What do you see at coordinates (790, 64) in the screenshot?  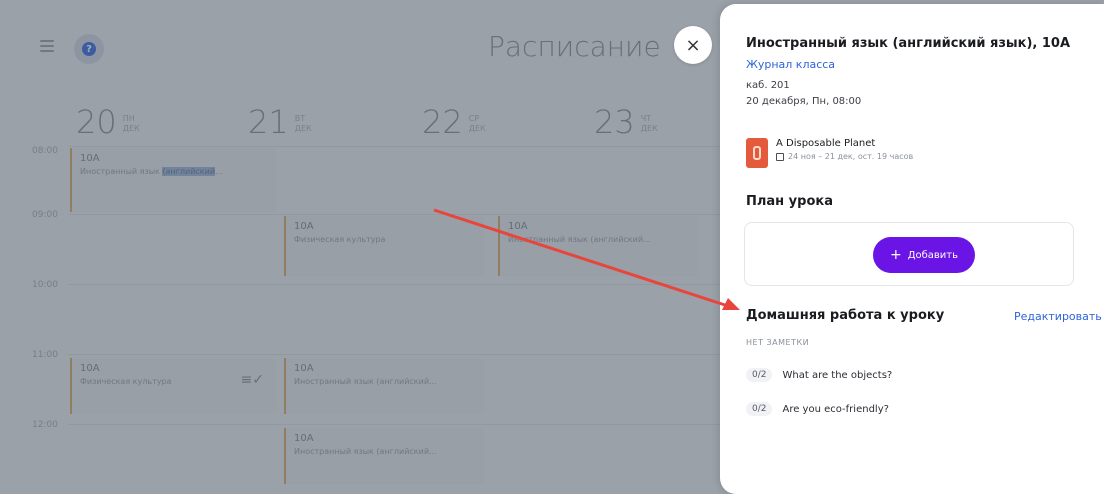 I see `class-journal-link: Журнал класса` at bounding box center [790, 64].